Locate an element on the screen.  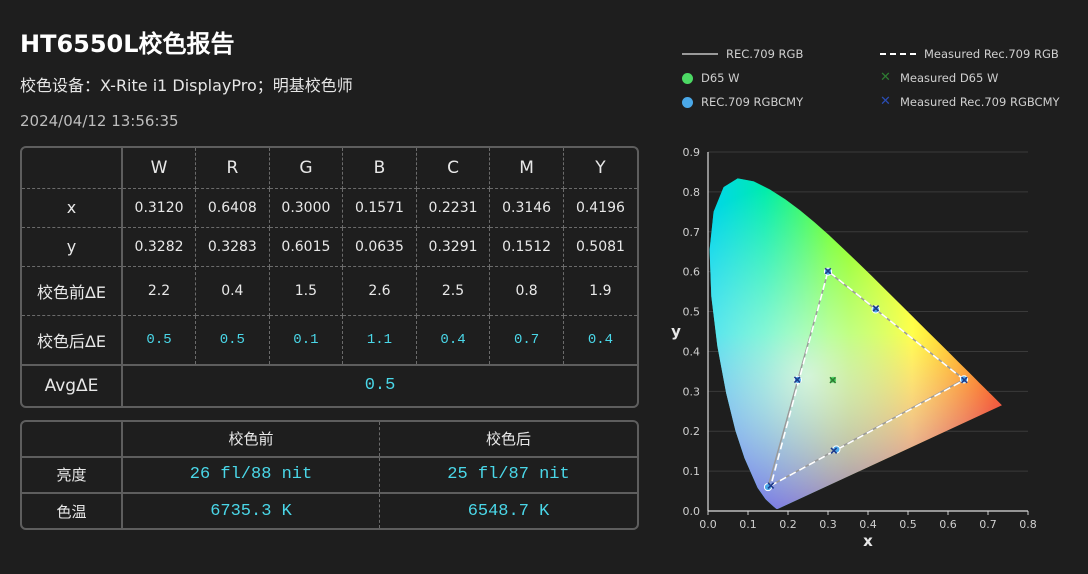
col-header-before: 校色前 is located at coordinates (250, 440).